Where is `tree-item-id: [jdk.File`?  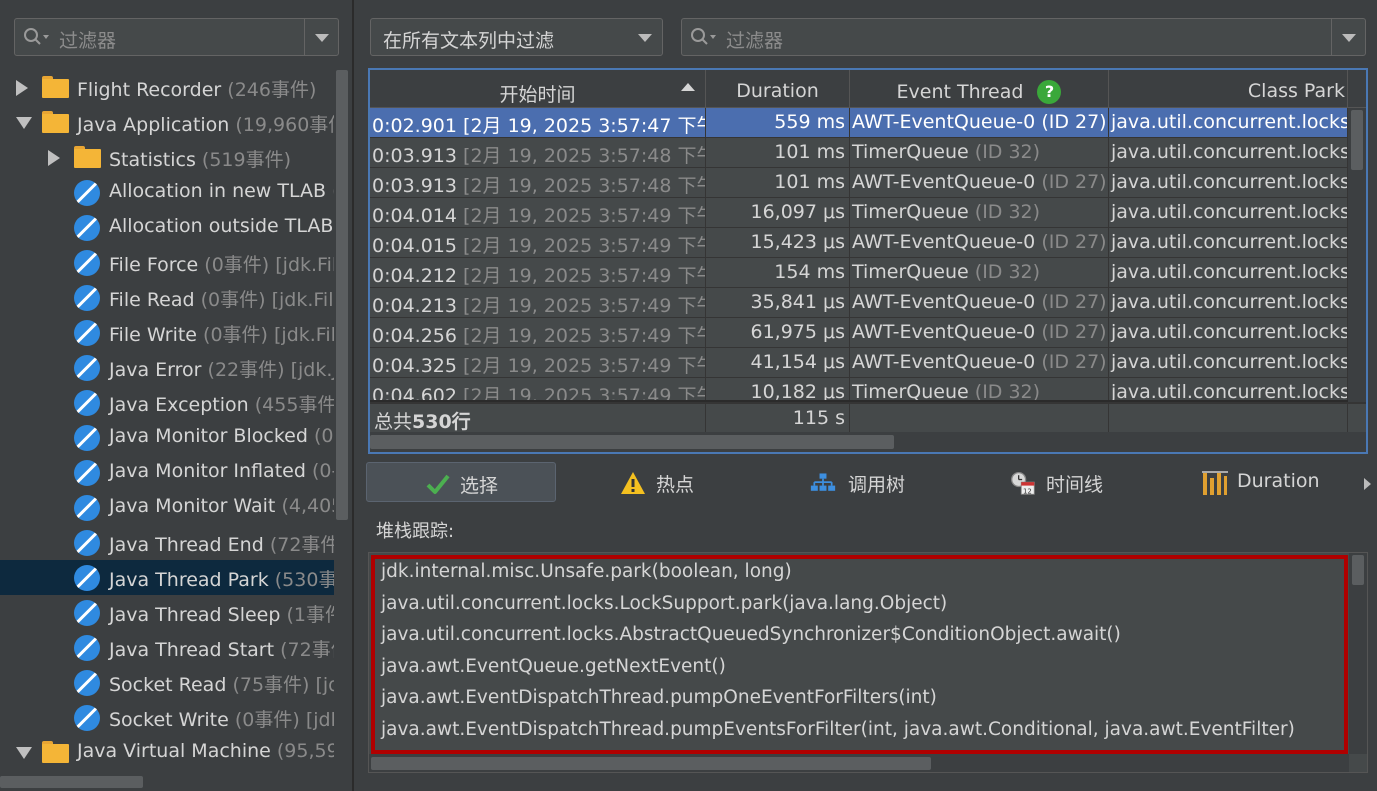 tree-item-id: [jdk.File is located at coordinates (304, 265).